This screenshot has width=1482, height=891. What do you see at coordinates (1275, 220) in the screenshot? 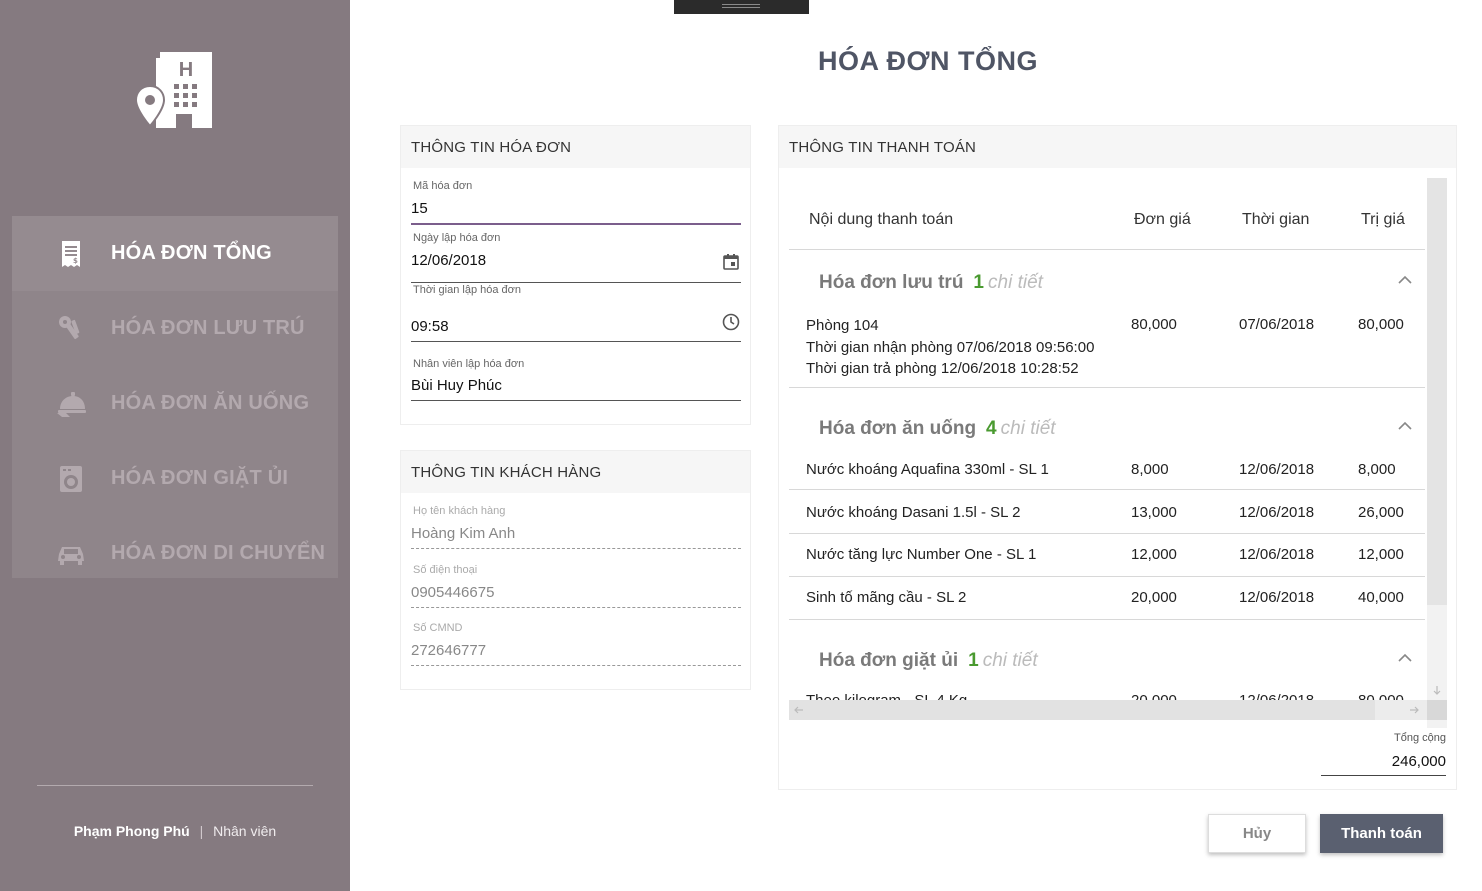
I see `column-header-time: Thời gian` at bounding box center [1275, 220].